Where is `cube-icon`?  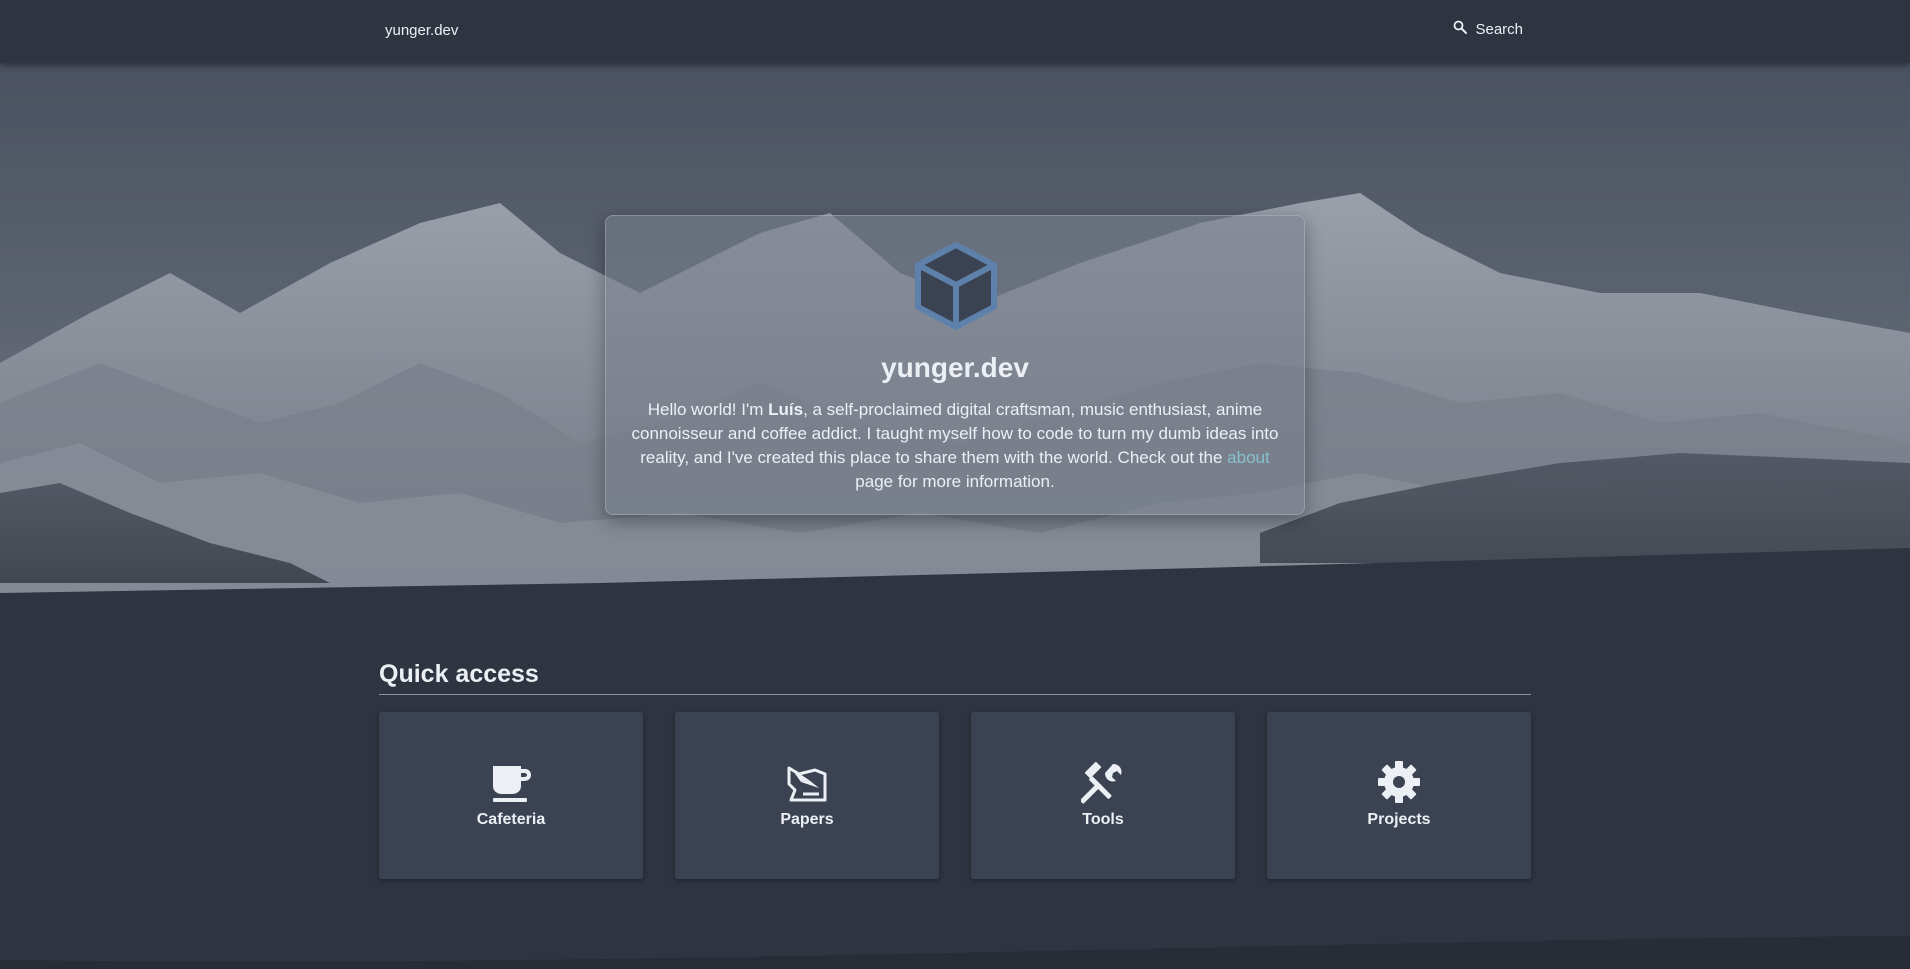 cube-icon is located at coordinates (956, 285).